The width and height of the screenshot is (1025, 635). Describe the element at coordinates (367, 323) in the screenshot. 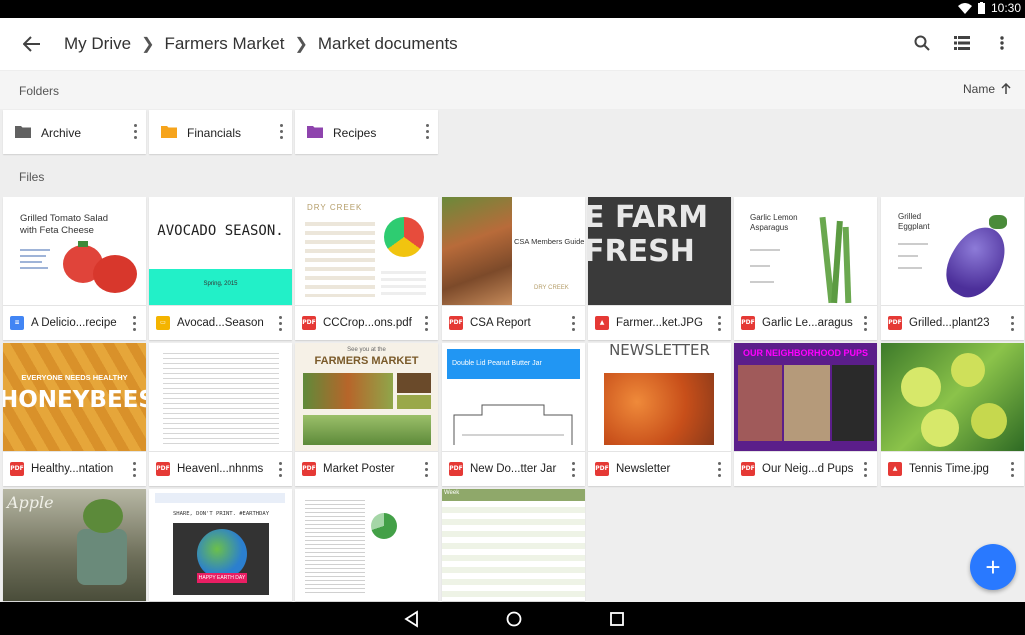

I see `file-name: CCCrop...ons.pdf` at that location.